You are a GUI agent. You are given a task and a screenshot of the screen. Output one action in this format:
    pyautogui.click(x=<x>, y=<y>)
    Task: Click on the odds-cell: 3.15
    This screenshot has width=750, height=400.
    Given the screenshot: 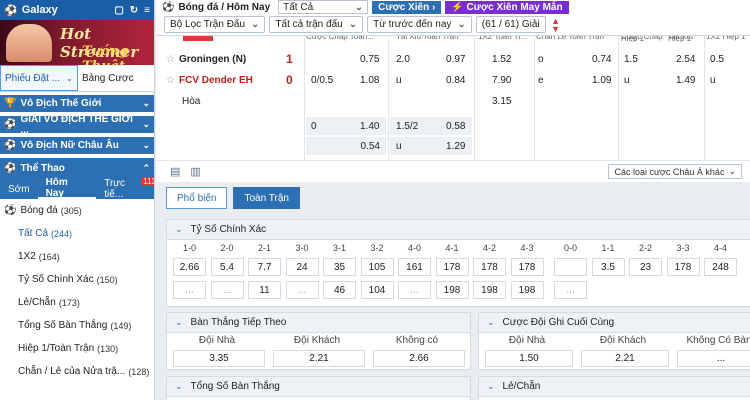 What is the action you would take?
    pyautogui.click(x=501, y=101)
    